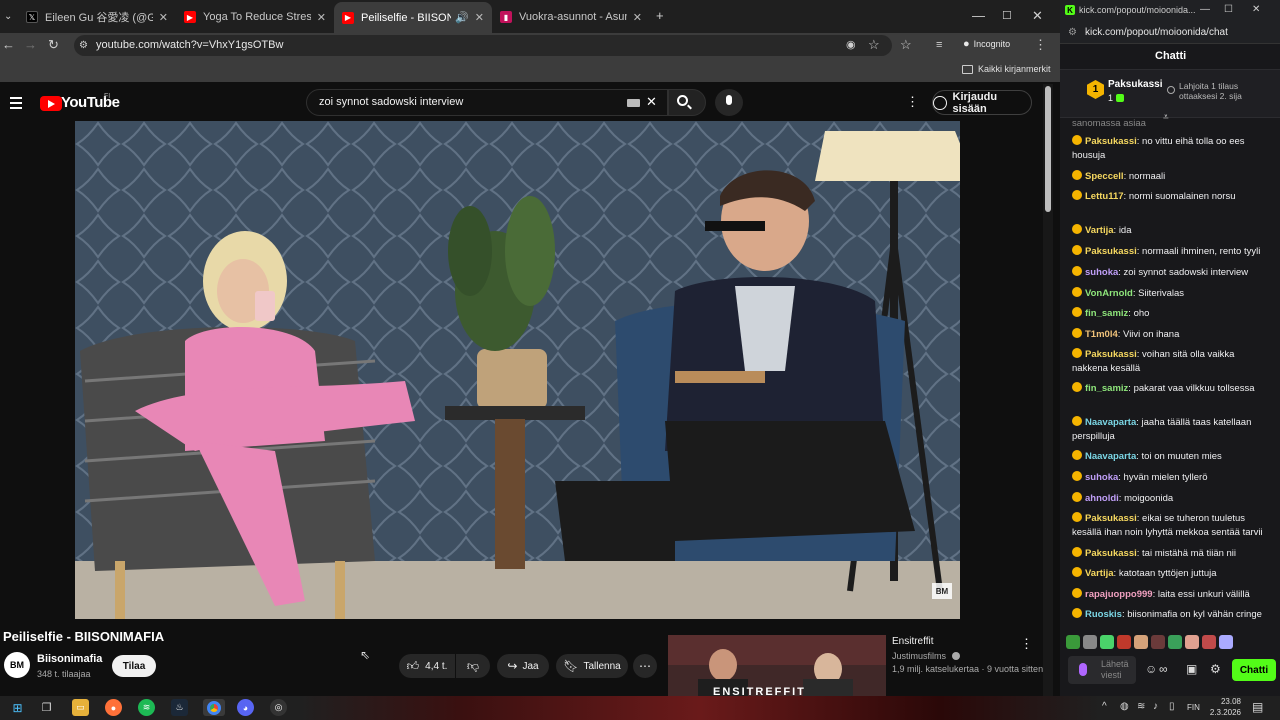 This screenshot has height=720, width=1280. Describe the element at coordinates (1224, 712) in the screenshot. I see `clock-date: 2.3.2026` at that location.